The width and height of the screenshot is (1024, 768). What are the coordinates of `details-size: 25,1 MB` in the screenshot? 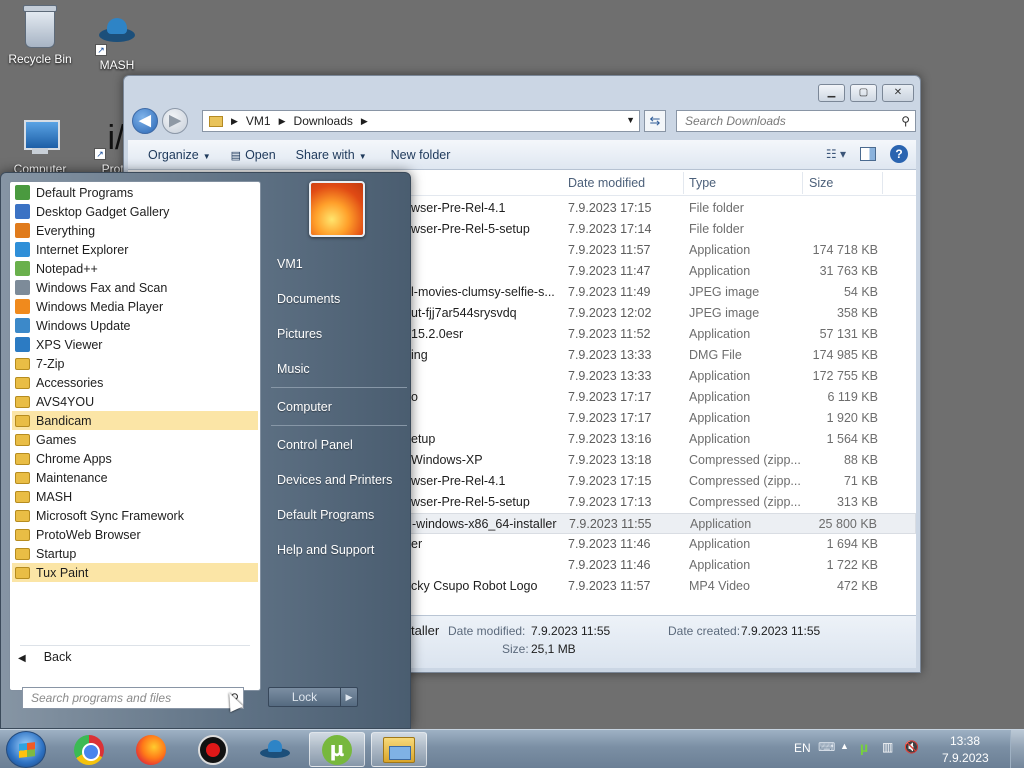 It's located at (553, 649).